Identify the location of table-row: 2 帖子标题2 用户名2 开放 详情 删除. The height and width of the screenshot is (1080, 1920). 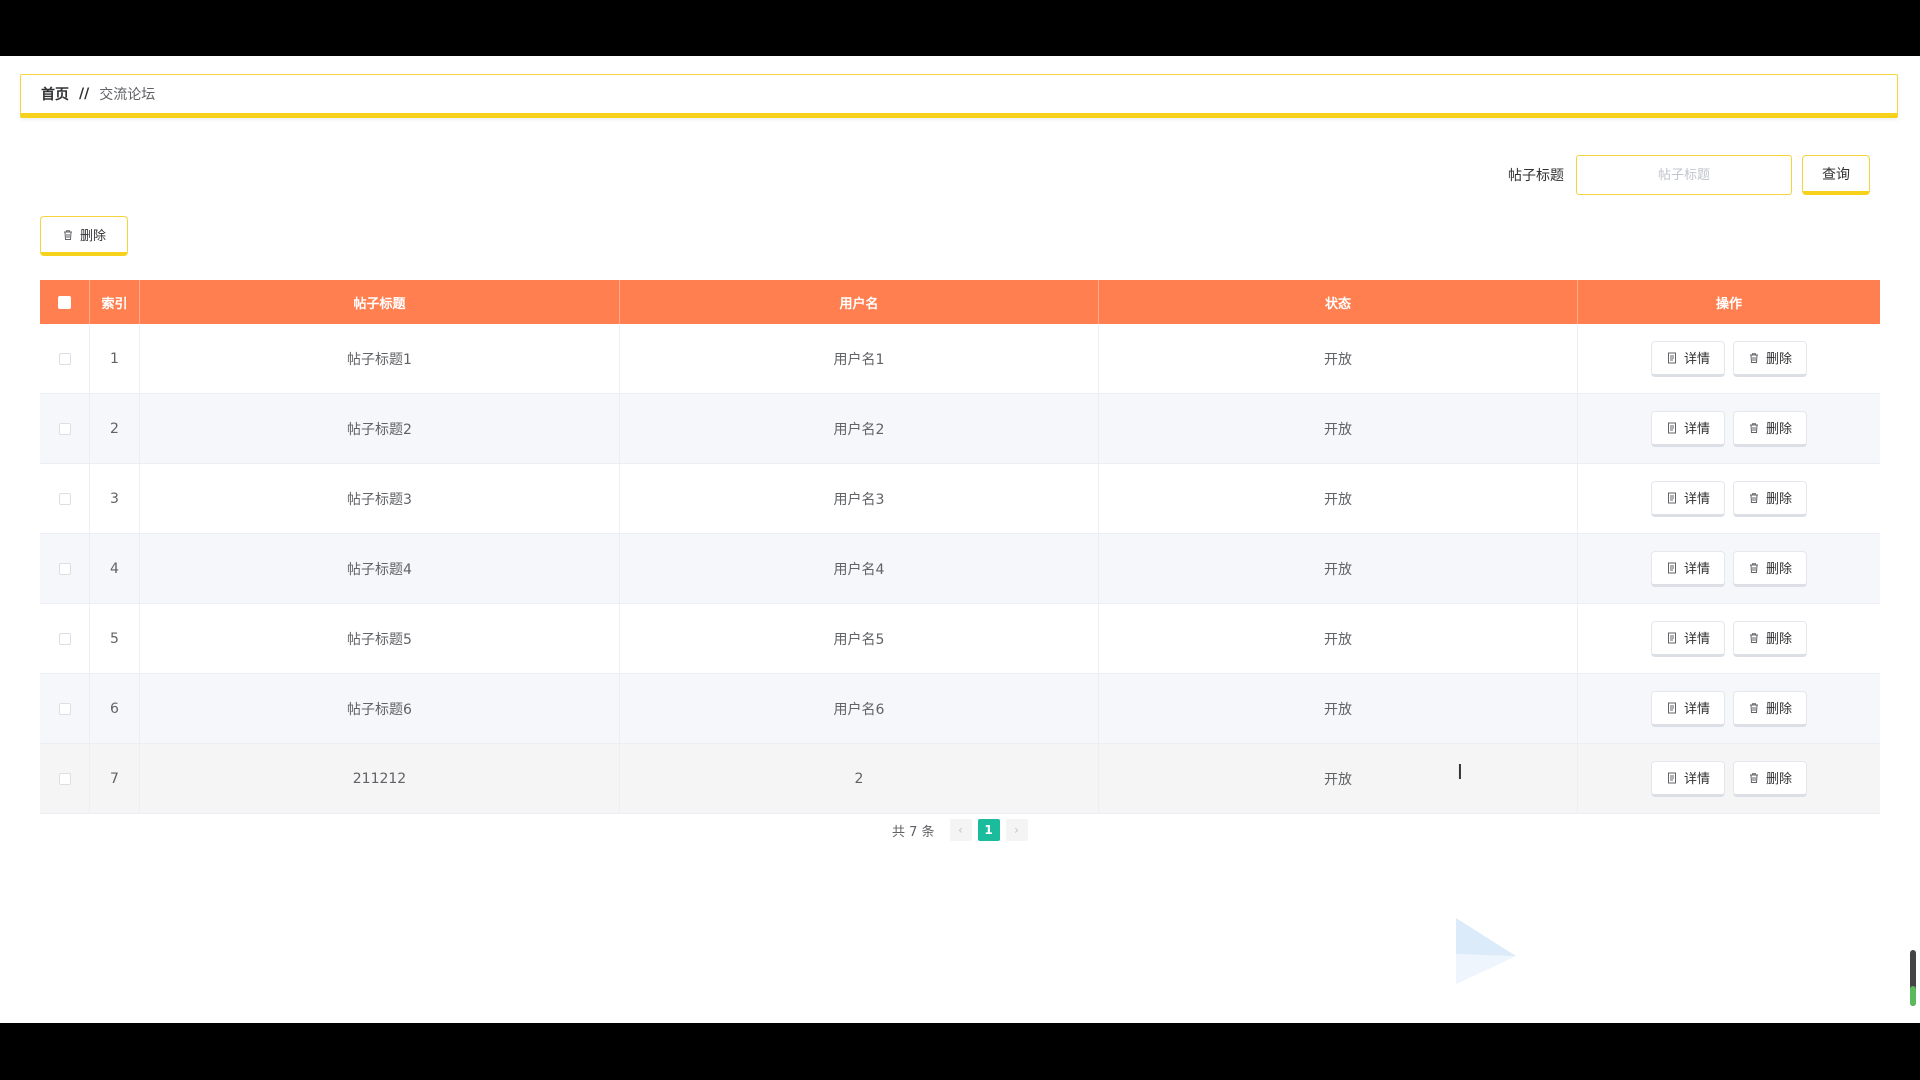
(960, 429).